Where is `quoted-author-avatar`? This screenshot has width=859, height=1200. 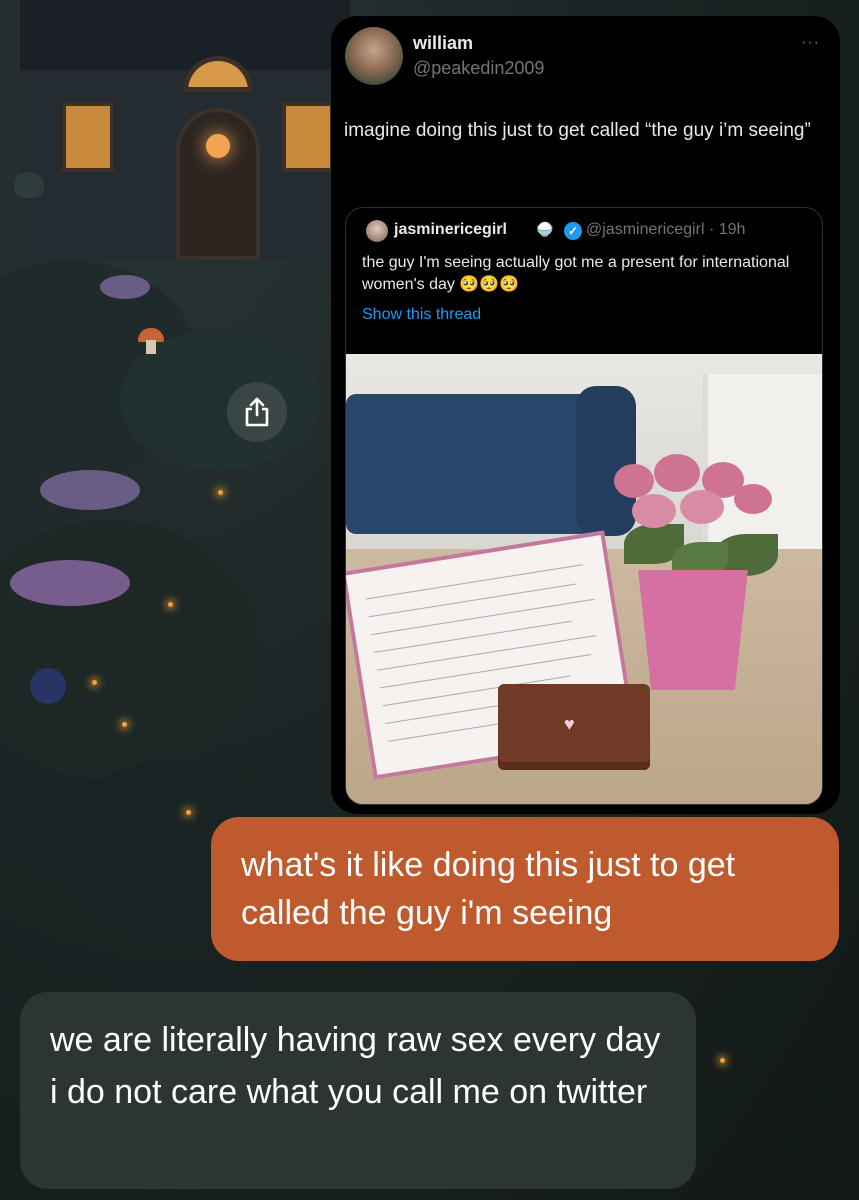 quoted-author-avatar is located at coordinates (377, 231).